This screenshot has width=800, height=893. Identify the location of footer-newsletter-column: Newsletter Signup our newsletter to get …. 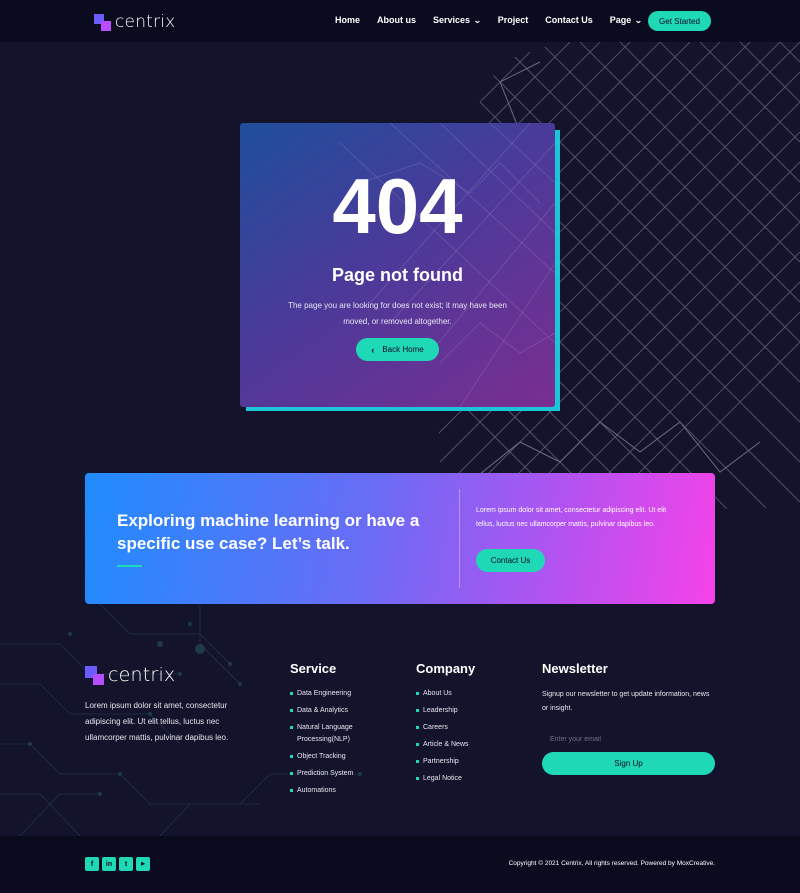
(629, 718).